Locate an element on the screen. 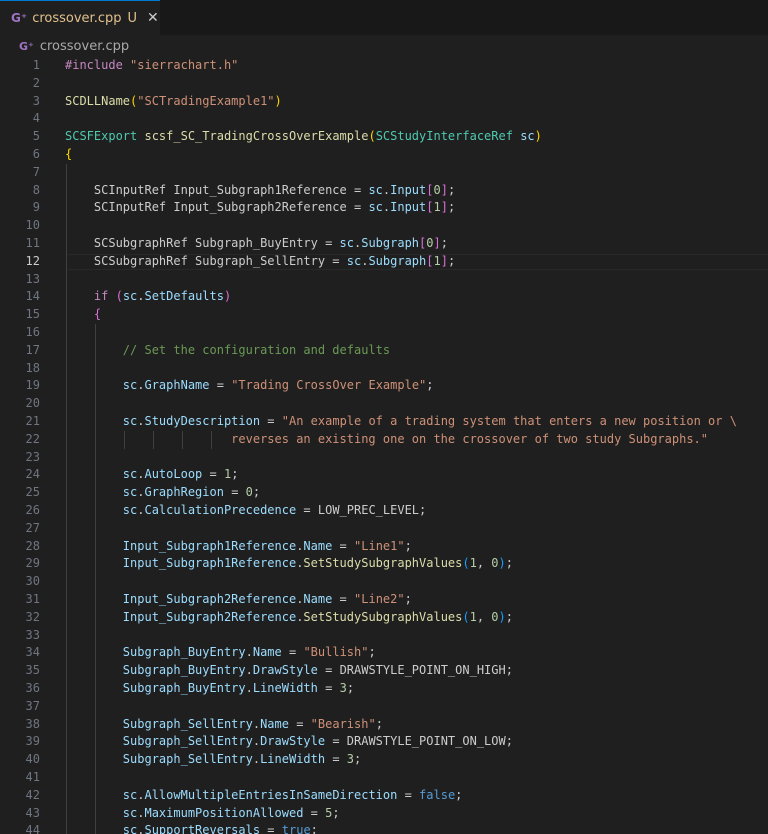 This screenshot has width=768, height=834. code-line: 25 sc.GraphRegion = 0; is located at coordinates (384, 493).